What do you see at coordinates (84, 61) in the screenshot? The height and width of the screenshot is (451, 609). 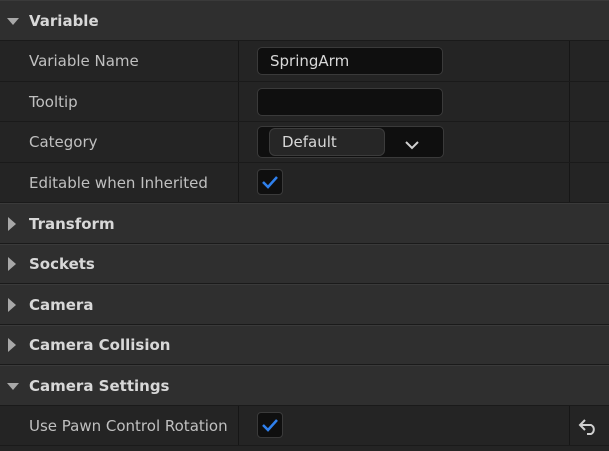 I see `property-label: Variable Name` at bounding box center [84, 61].